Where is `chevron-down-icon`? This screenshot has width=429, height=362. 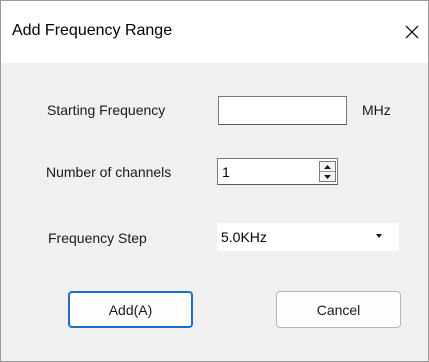 chevron-down-icon is located at coordinates (379, 236).